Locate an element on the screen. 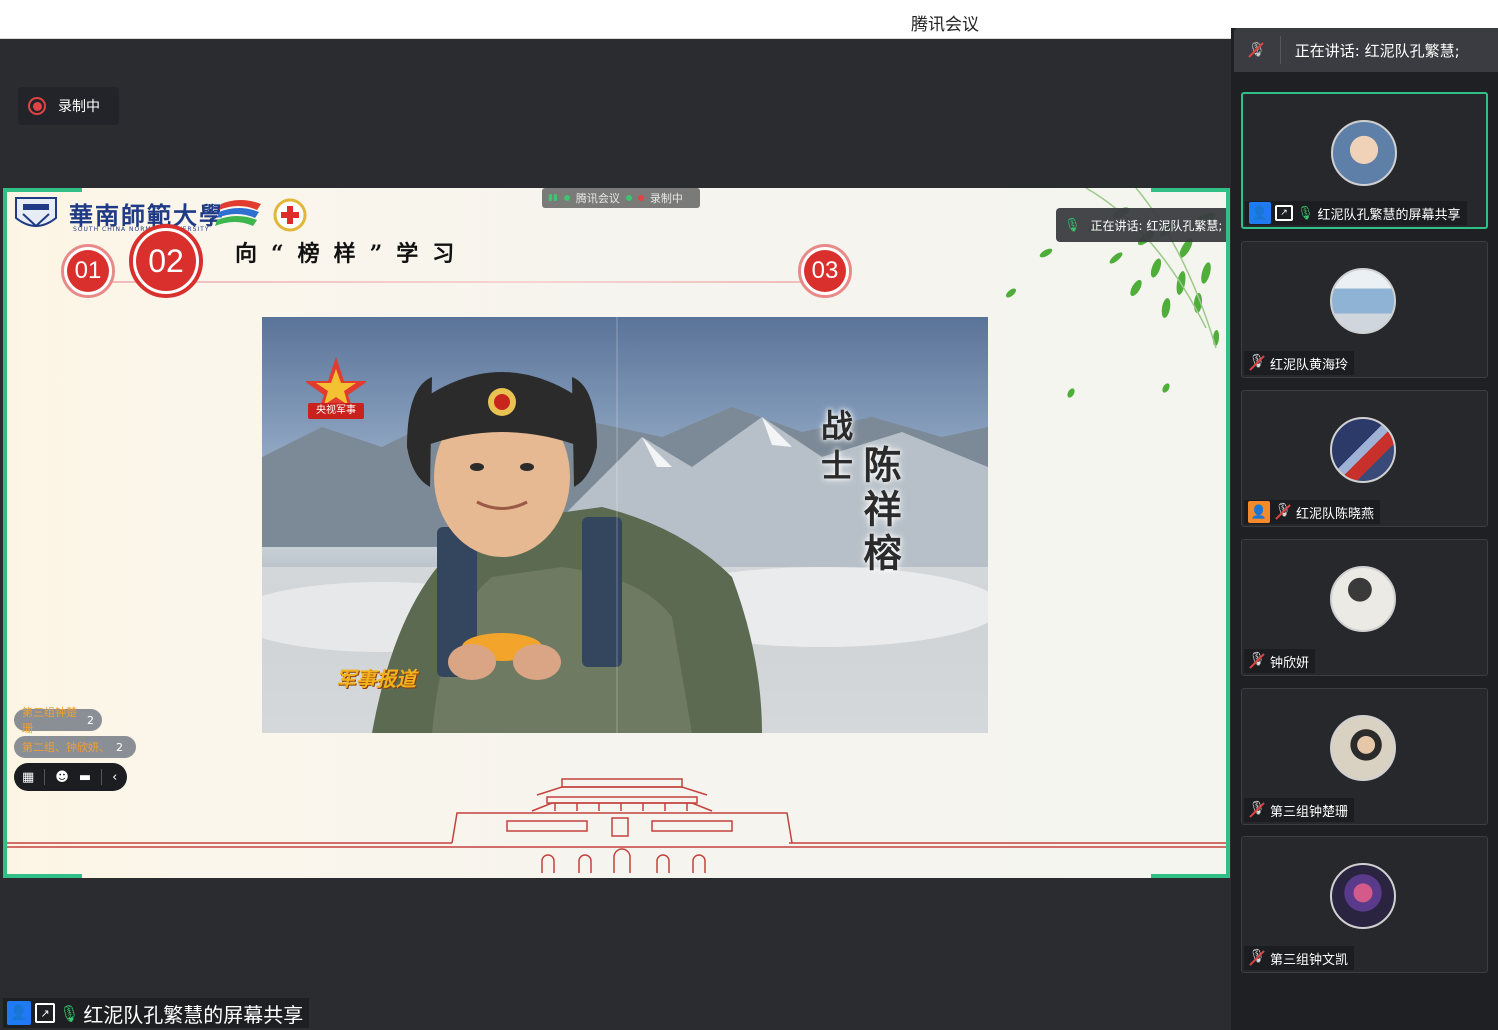 The height and width of the screenshot is (1030, 1498). participant-name: 第三组钟楚珊 is located at coordinates (1309, 812).